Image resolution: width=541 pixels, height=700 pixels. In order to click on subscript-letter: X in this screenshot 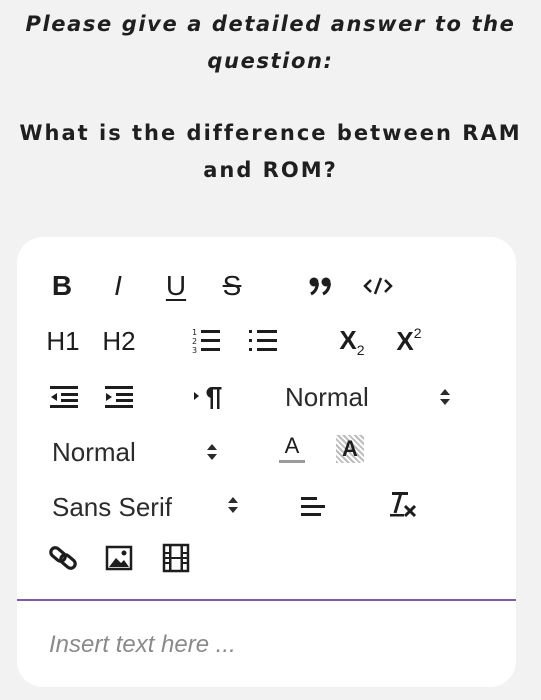, I will do `click(348, 339)`.